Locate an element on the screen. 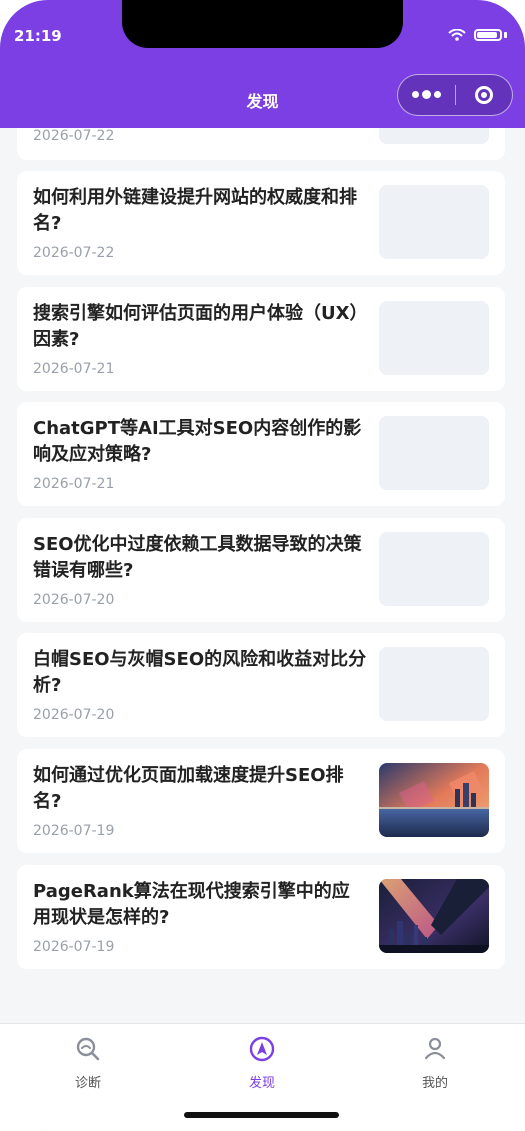  article-card: 搜索引擎如何评估页面的用户体验（UX）因素? 2026-07-21 is located at coordinates (261, 339).